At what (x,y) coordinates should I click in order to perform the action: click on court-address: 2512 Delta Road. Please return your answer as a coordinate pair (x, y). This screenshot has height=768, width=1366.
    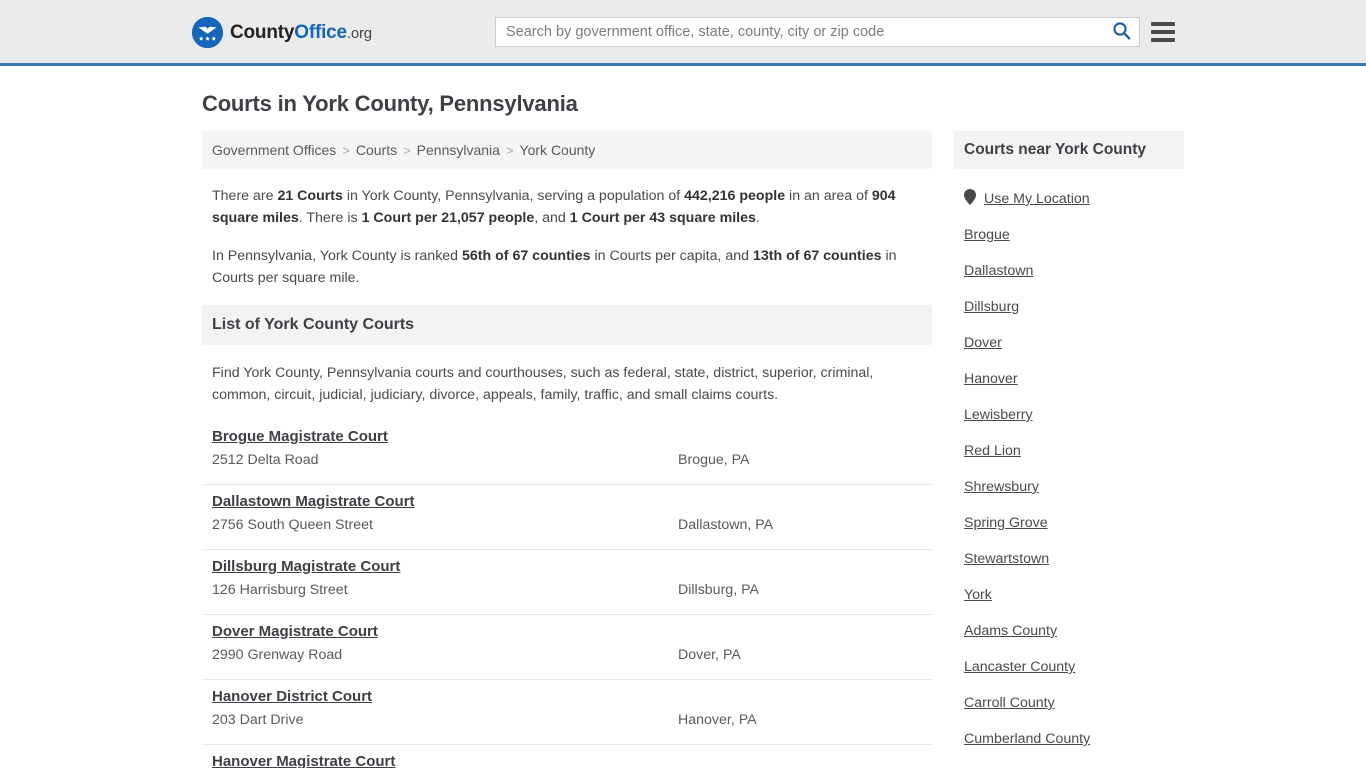
    Looking at the image, I should click on (265, 460).